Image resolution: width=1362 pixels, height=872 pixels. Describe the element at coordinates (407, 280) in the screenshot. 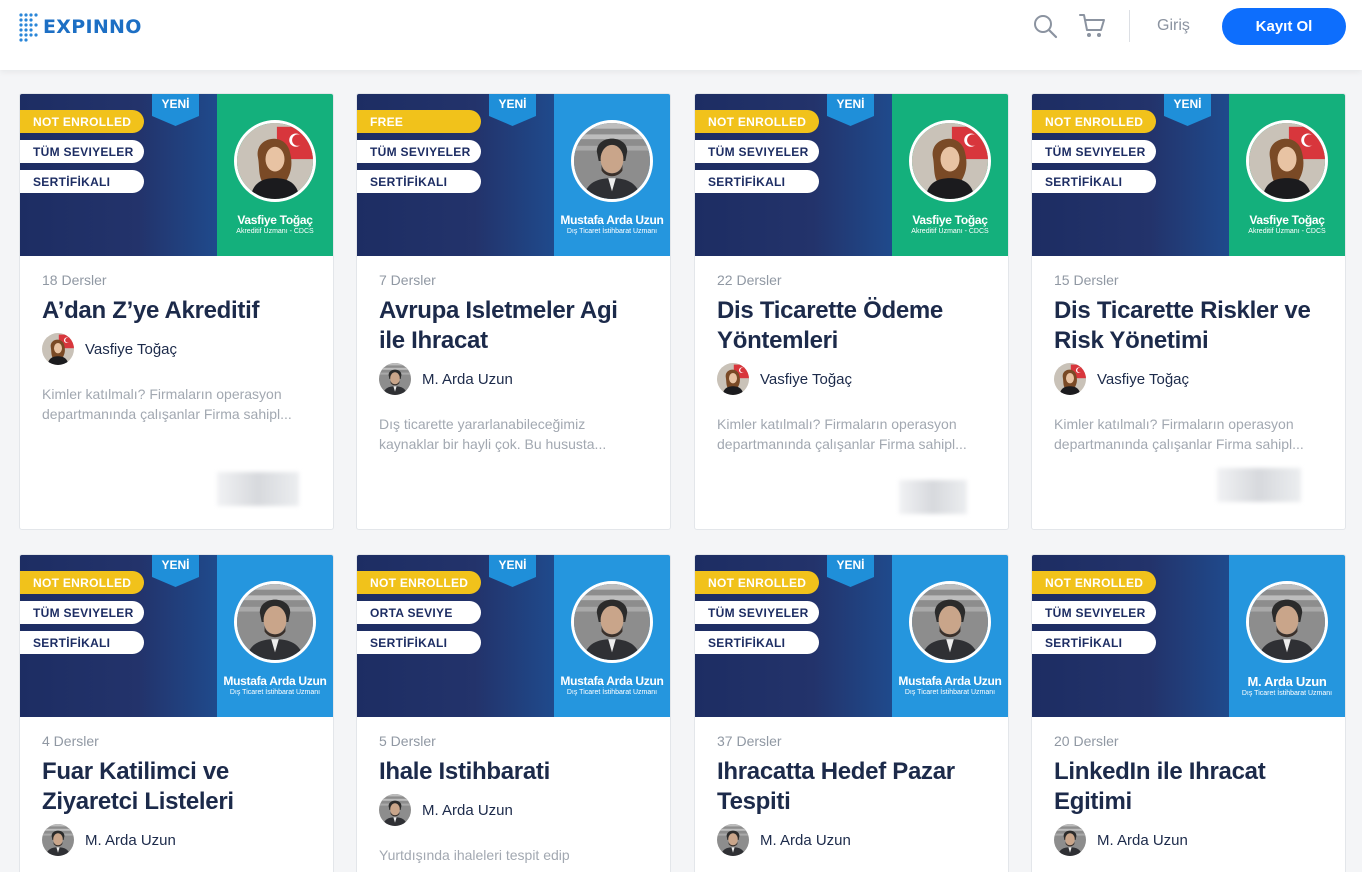

I see `lesson-count: 7 Dersler` at that location.